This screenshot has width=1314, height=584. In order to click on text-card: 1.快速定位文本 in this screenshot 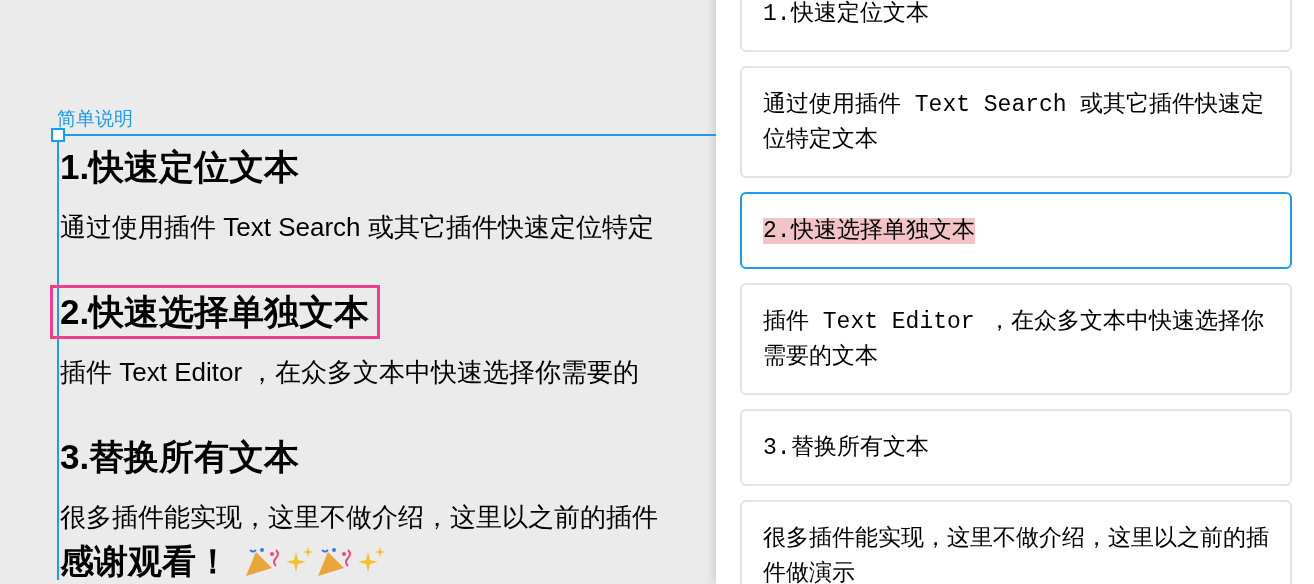, I will do `click(1016, 26)`.